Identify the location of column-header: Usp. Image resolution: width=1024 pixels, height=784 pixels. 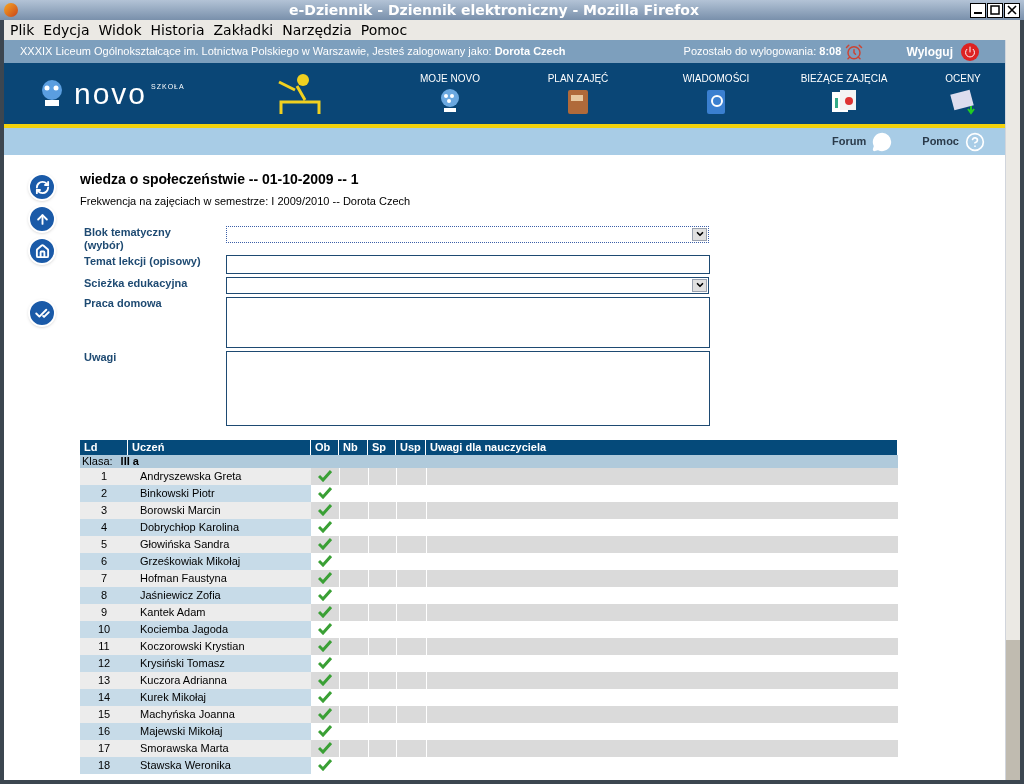
(411, 447).